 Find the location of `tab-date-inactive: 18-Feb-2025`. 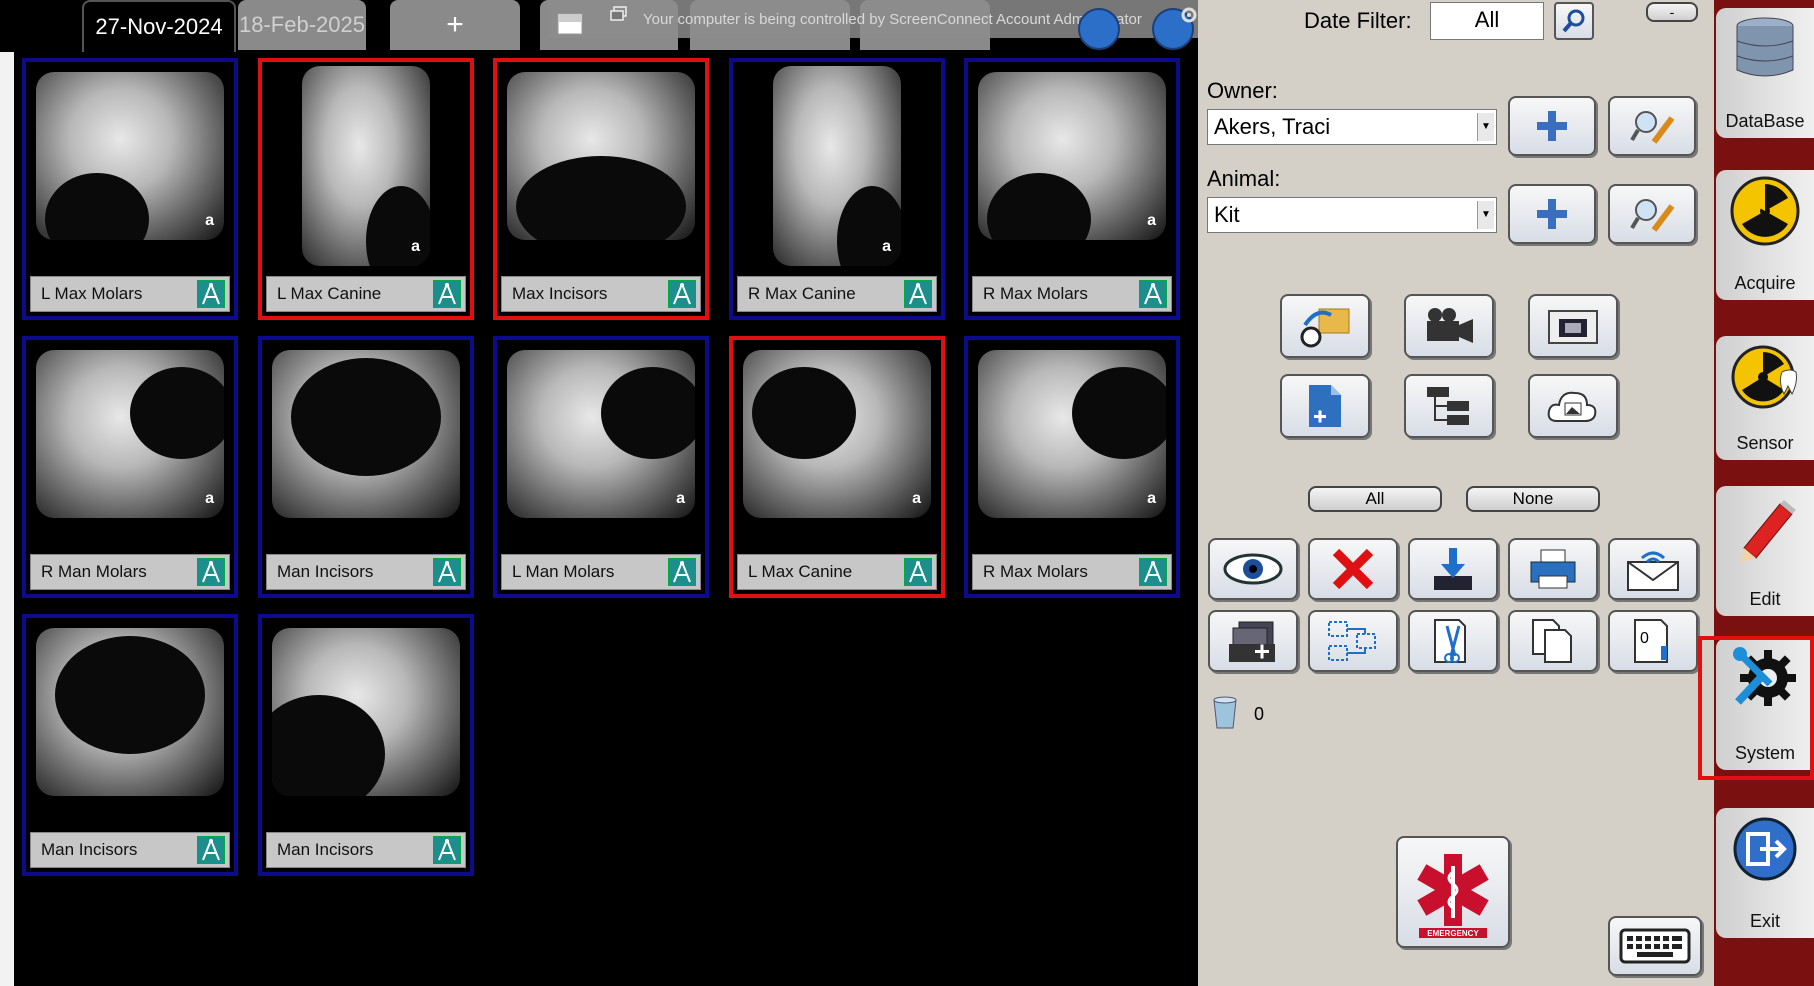

tab-date-inactive: 18-Feb-2025 is located at coordinates (302, 25).